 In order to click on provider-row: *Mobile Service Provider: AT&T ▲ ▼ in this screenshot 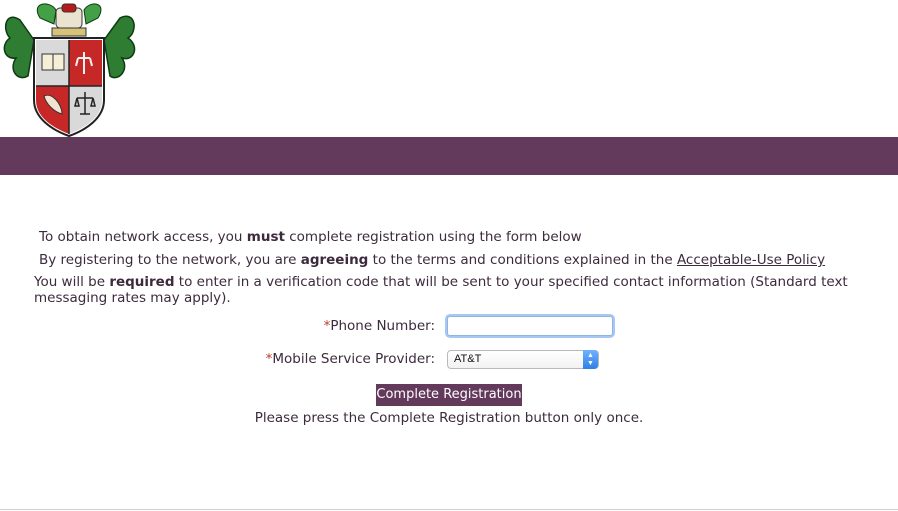, I will do `click(449, 360)`.